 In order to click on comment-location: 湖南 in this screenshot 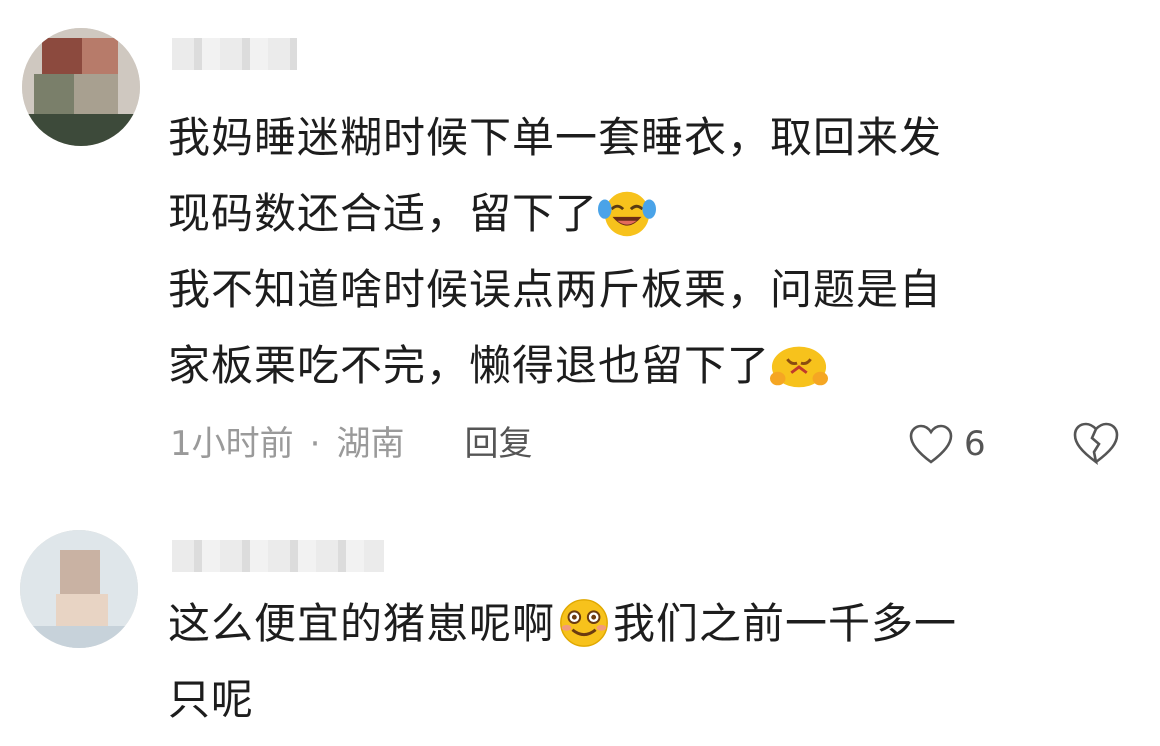, I will do `click(370, 444)`.